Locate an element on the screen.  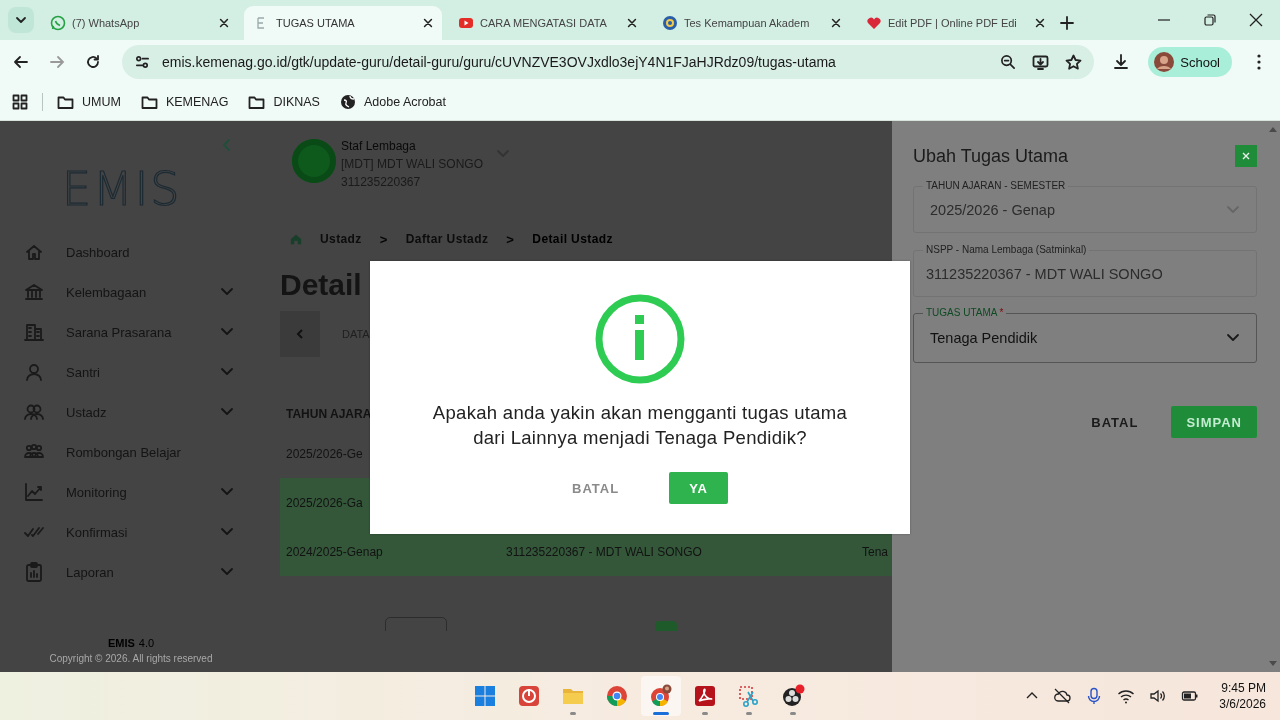
speaker-icon is located at coordinates (1158, 696).